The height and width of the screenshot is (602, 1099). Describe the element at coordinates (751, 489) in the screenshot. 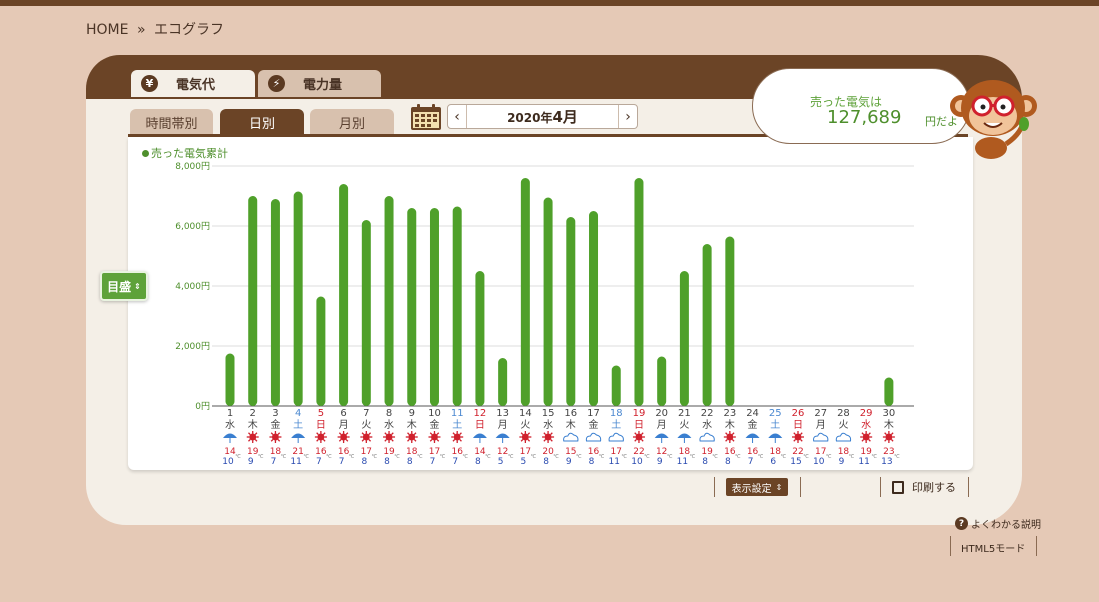

I see `display-settings-label: 表示設定` at that location.